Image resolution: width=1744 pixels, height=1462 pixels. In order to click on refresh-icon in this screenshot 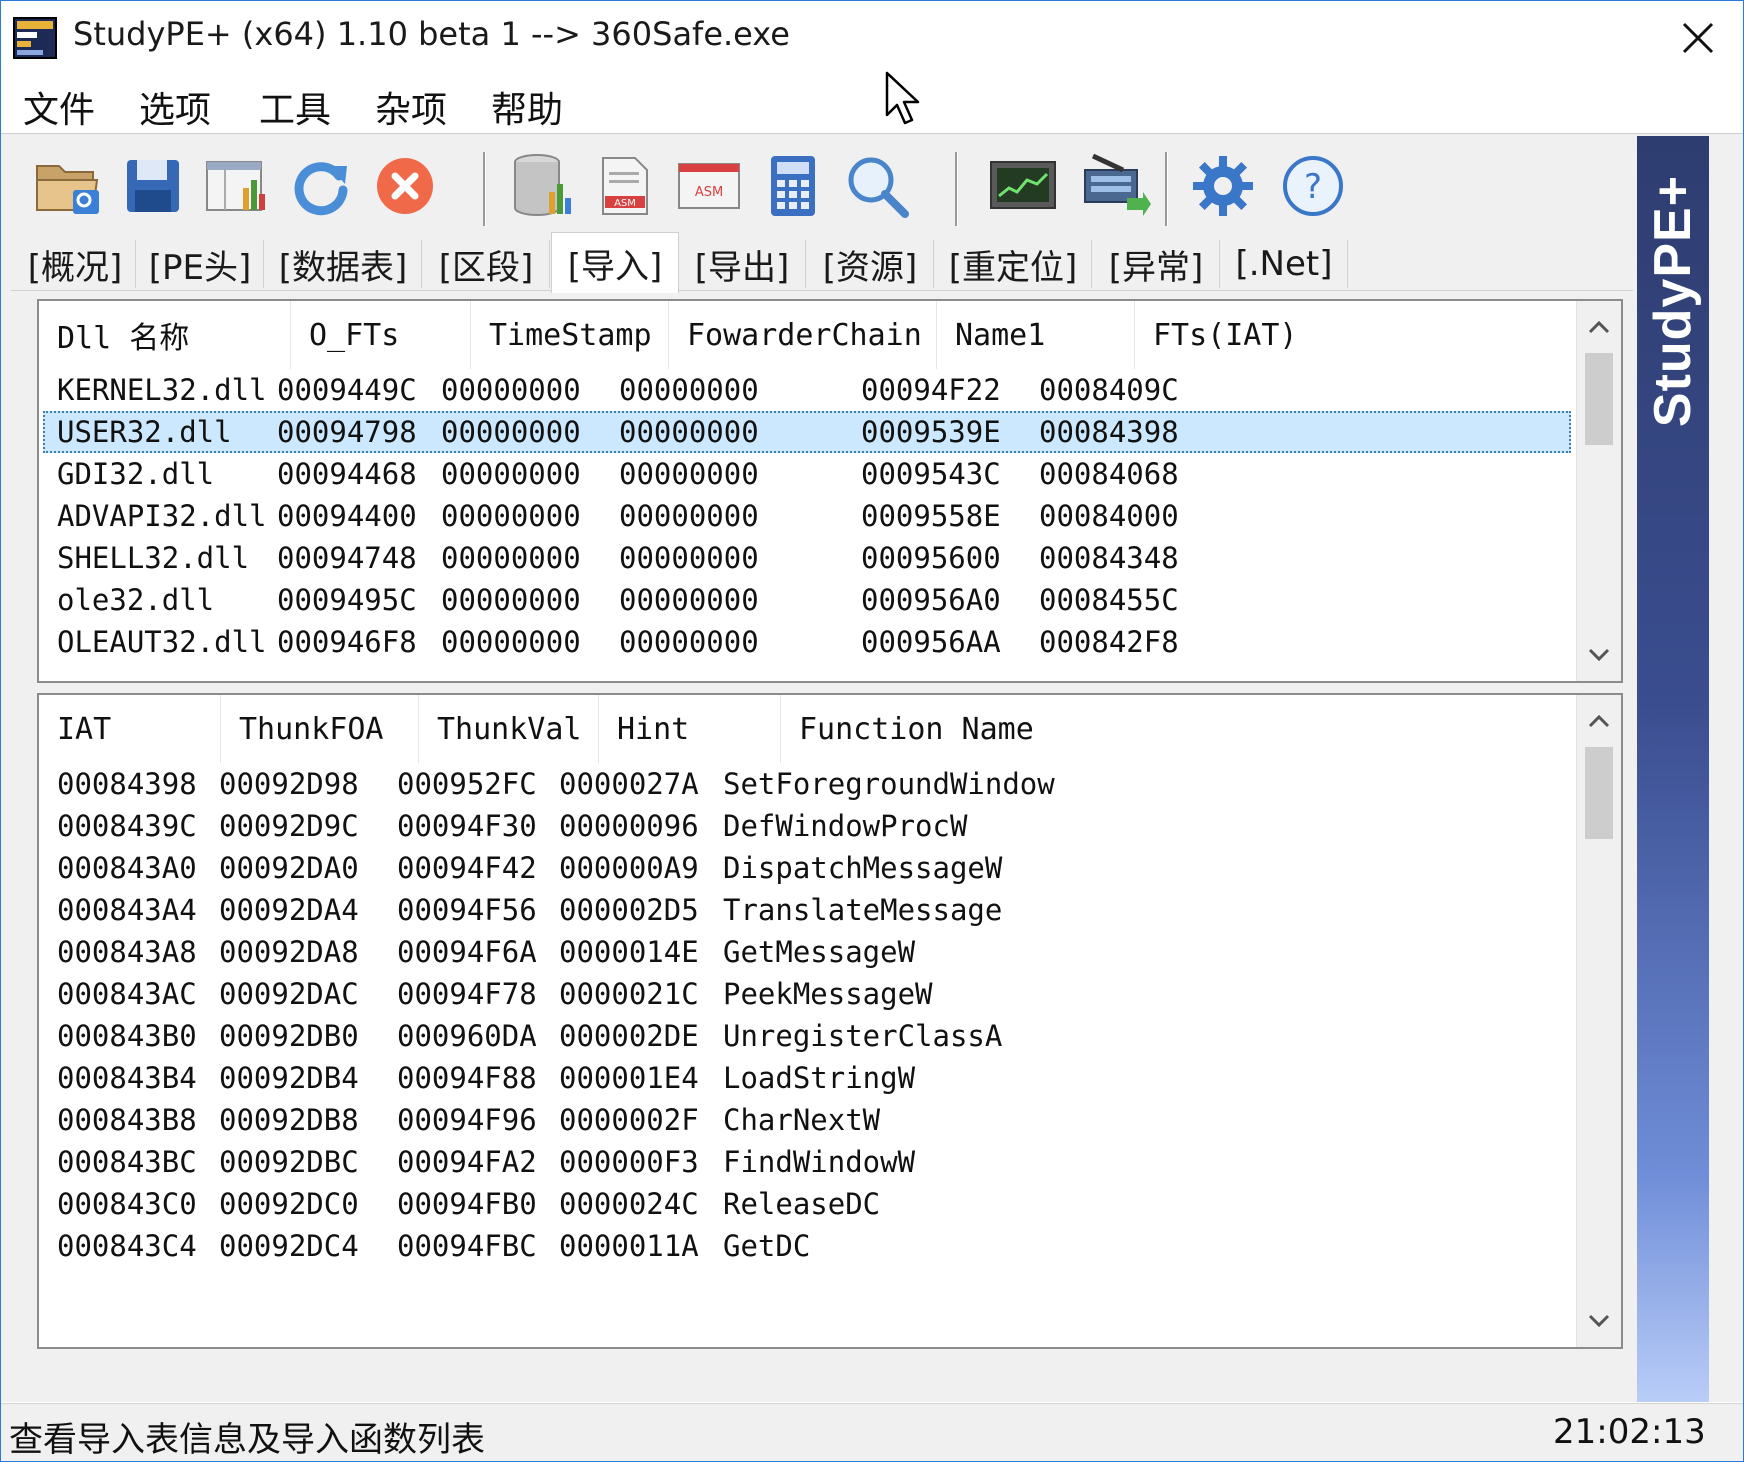, I will do `click(321, 189)`.